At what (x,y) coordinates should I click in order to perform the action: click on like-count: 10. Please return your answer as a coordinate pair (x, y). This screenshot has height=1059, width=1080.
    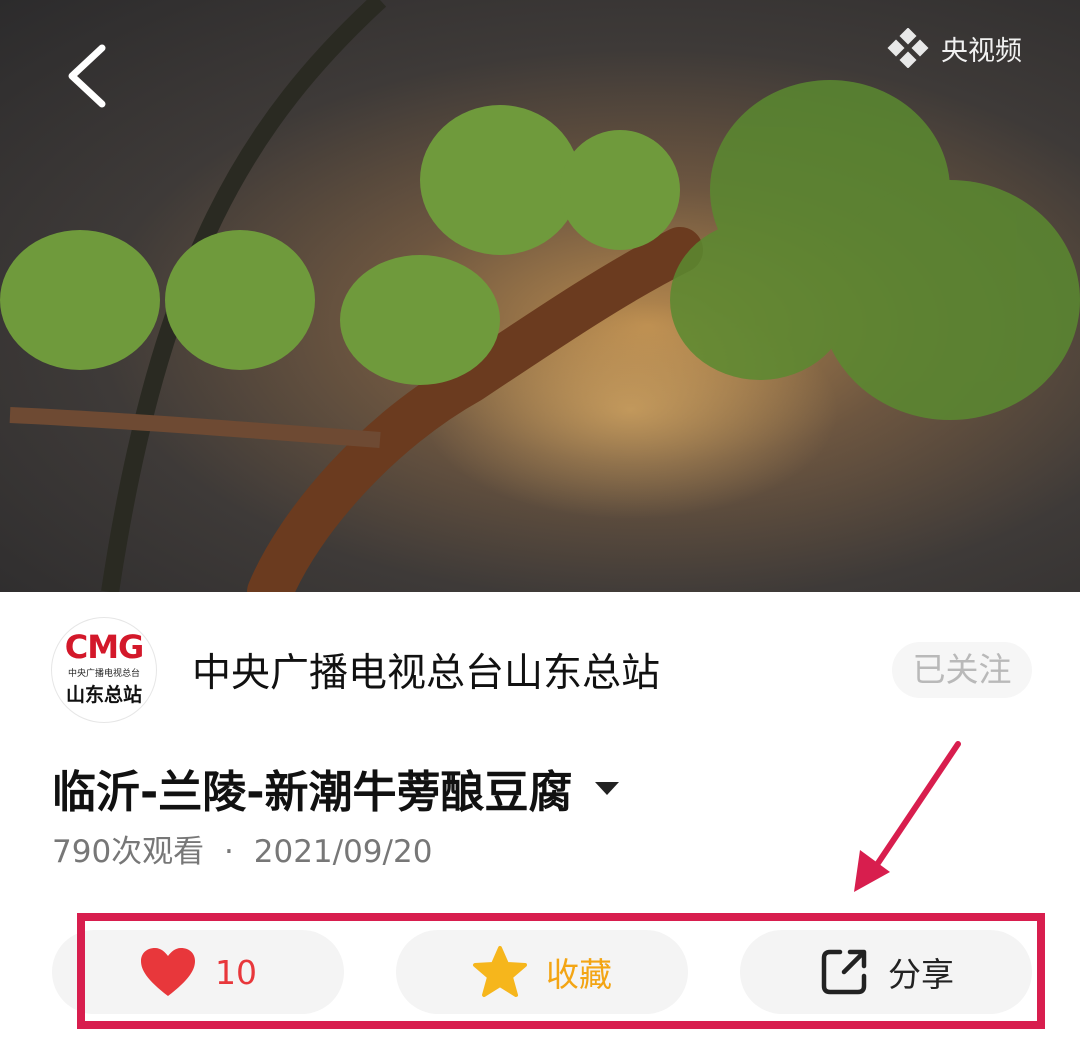
    Looking at the image, I should click on (236, 972).